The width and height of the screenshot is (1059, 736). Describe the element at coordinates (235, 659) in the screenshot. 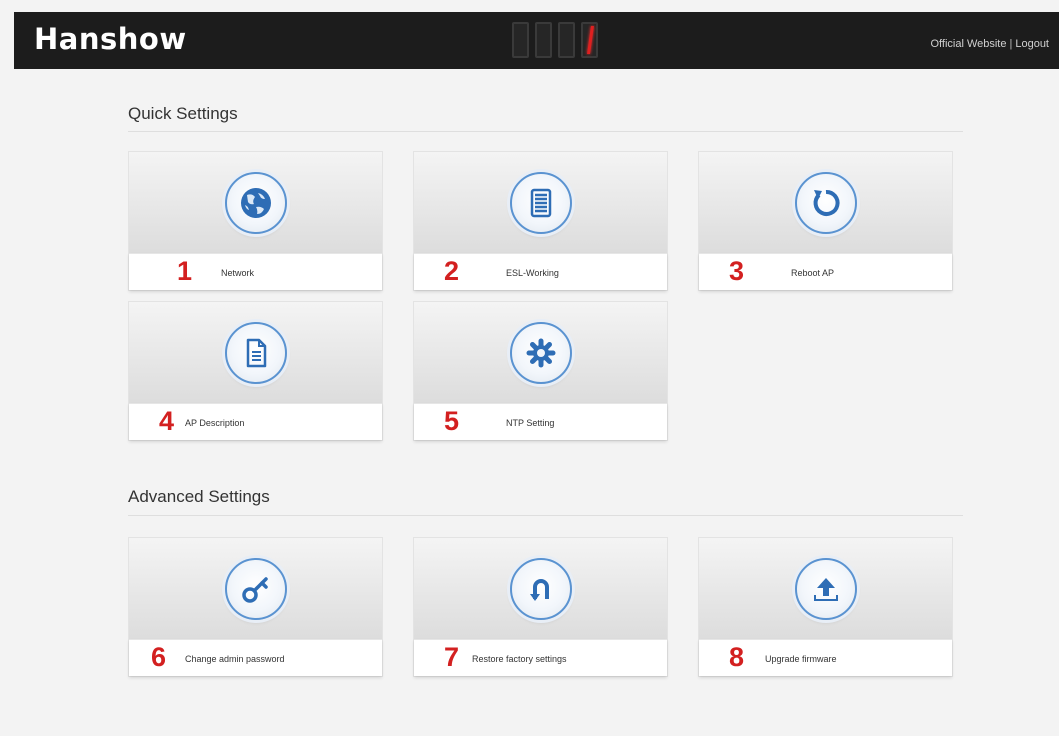

I see `tile-label: Change admin password` at that location.